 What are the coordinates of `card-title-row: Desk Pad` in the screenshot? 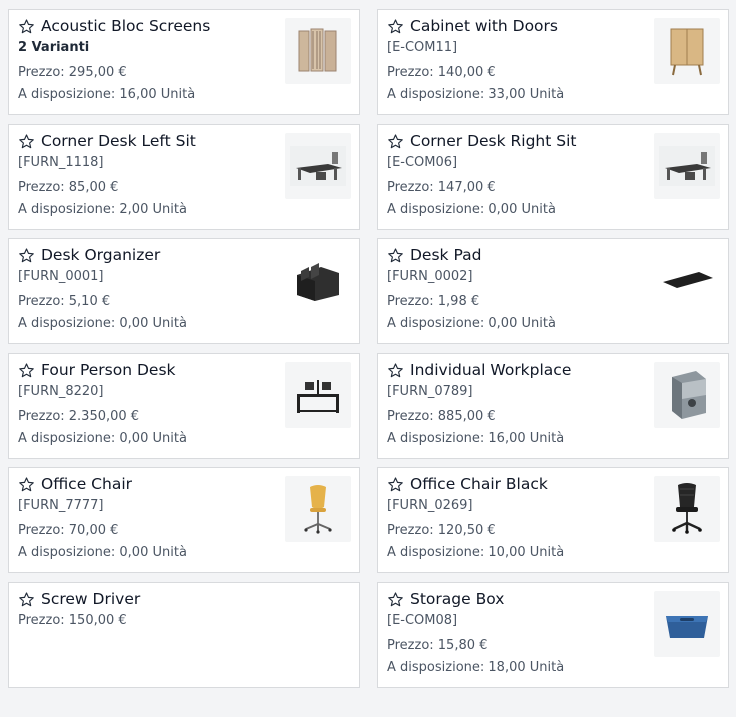 It's located at (433, 255).